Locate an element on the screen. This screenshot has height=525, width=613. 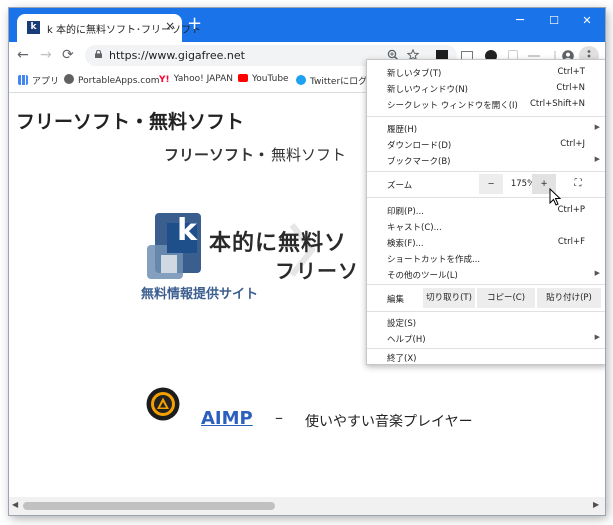
menu-item-print: 印刷(P)... Ctrl+P is located at coordinates (486, 210).